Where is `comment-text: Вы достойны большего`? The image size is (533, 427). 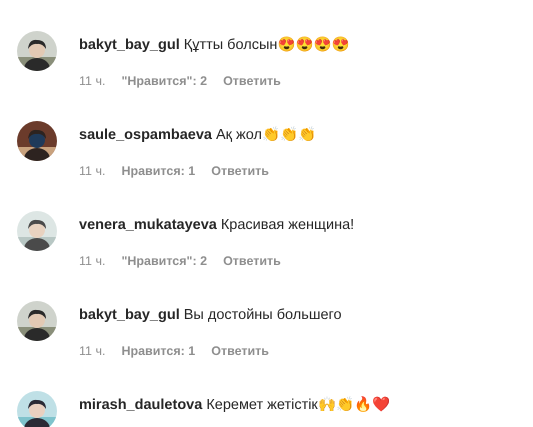
comment-text: Вы достойны большего is located at coordinates (263, 315).